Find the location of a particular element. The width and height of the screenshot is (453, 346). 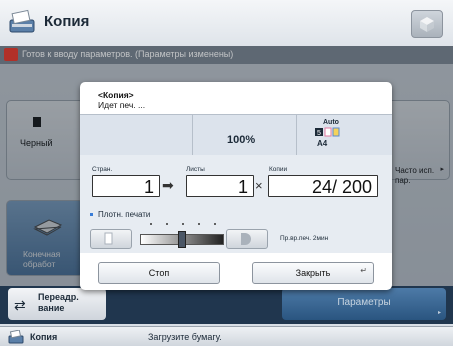

redirect-icon: ⇄ is located at coordinates (20, 305).